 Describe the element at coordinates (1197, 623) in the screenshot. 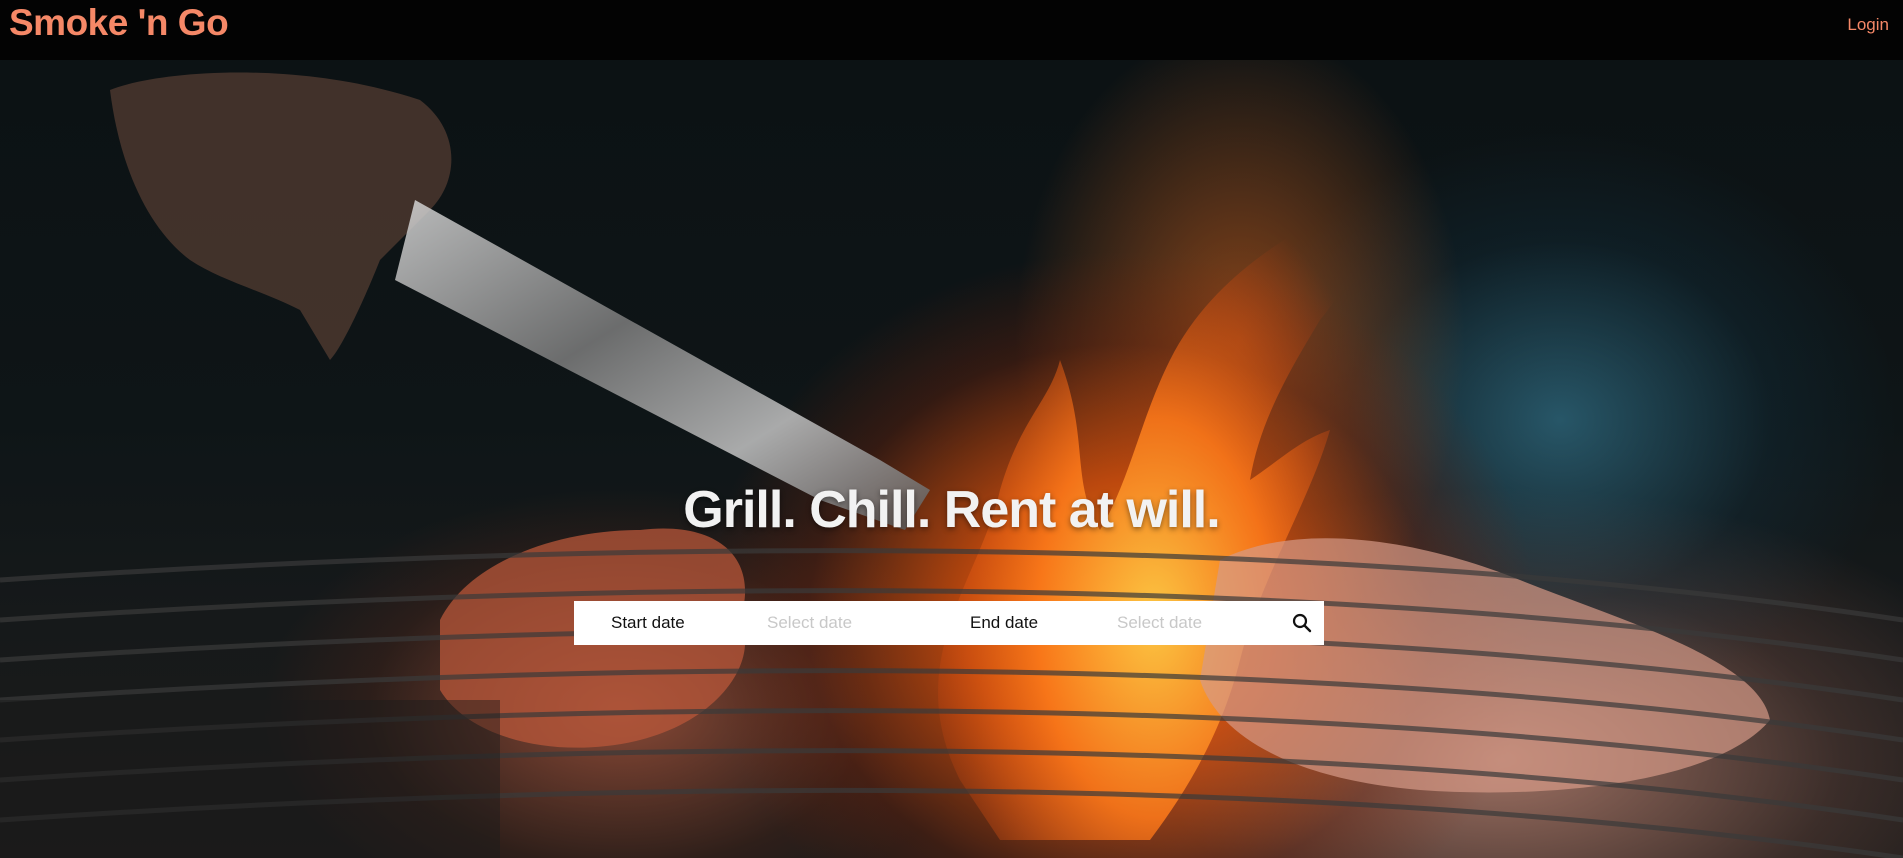

I see `end-date-input` at that location.